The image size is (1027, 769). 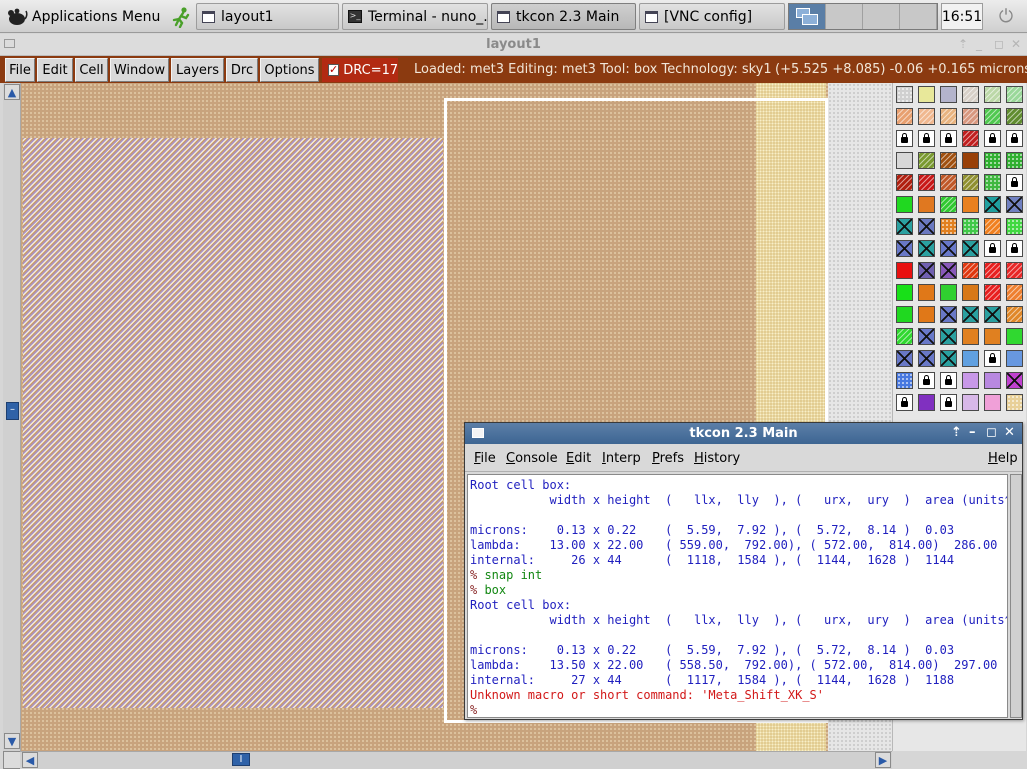 What do you see at coordinates (456, 760) in the screenshot?
I see `horizontal-scrollbar` at bounding box center [456, 760].